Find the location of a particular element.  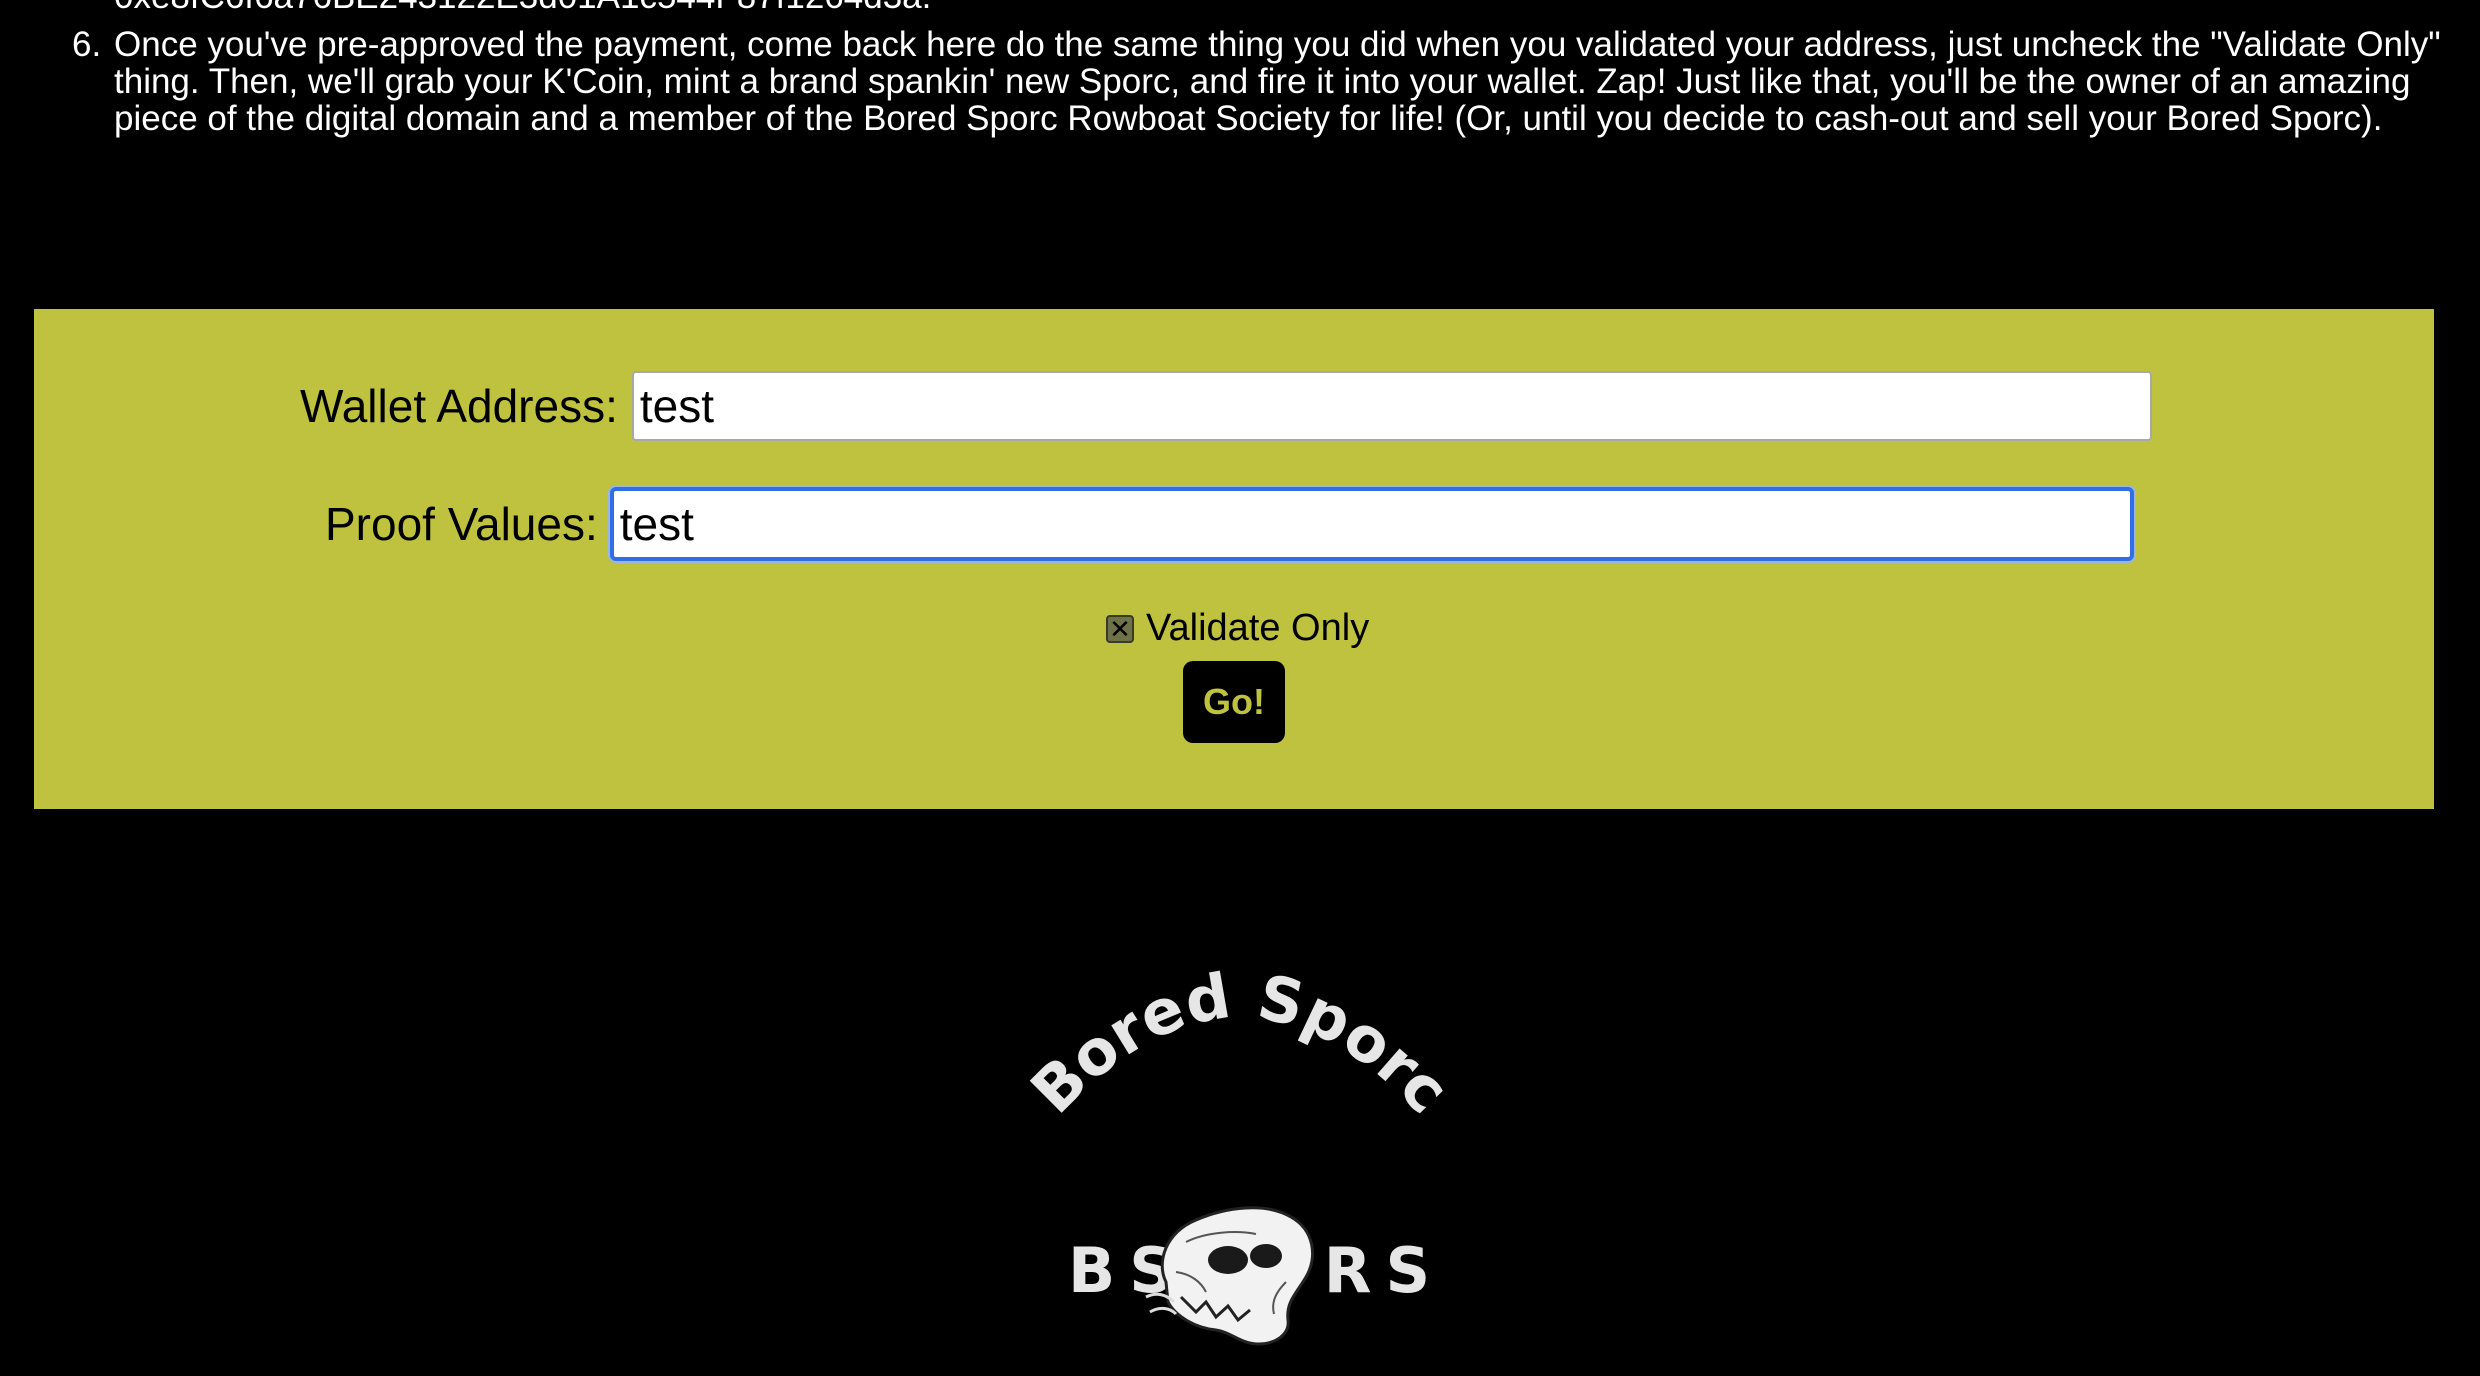

validate-only-row: ✕ Validate Only is located at coordinates (1237, 628).